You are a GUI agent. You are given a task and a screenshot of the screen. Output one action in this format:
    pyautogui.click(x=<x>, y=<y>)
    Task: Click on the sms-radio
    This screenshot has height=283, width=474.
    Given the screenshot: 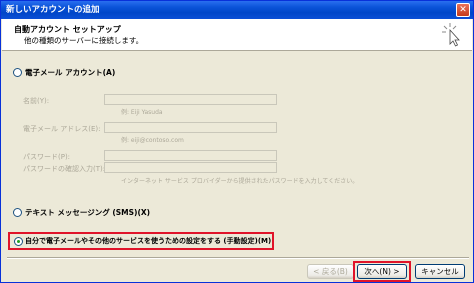 What is the action you would take?
    pyautogui.click(x=17, y=212)
    